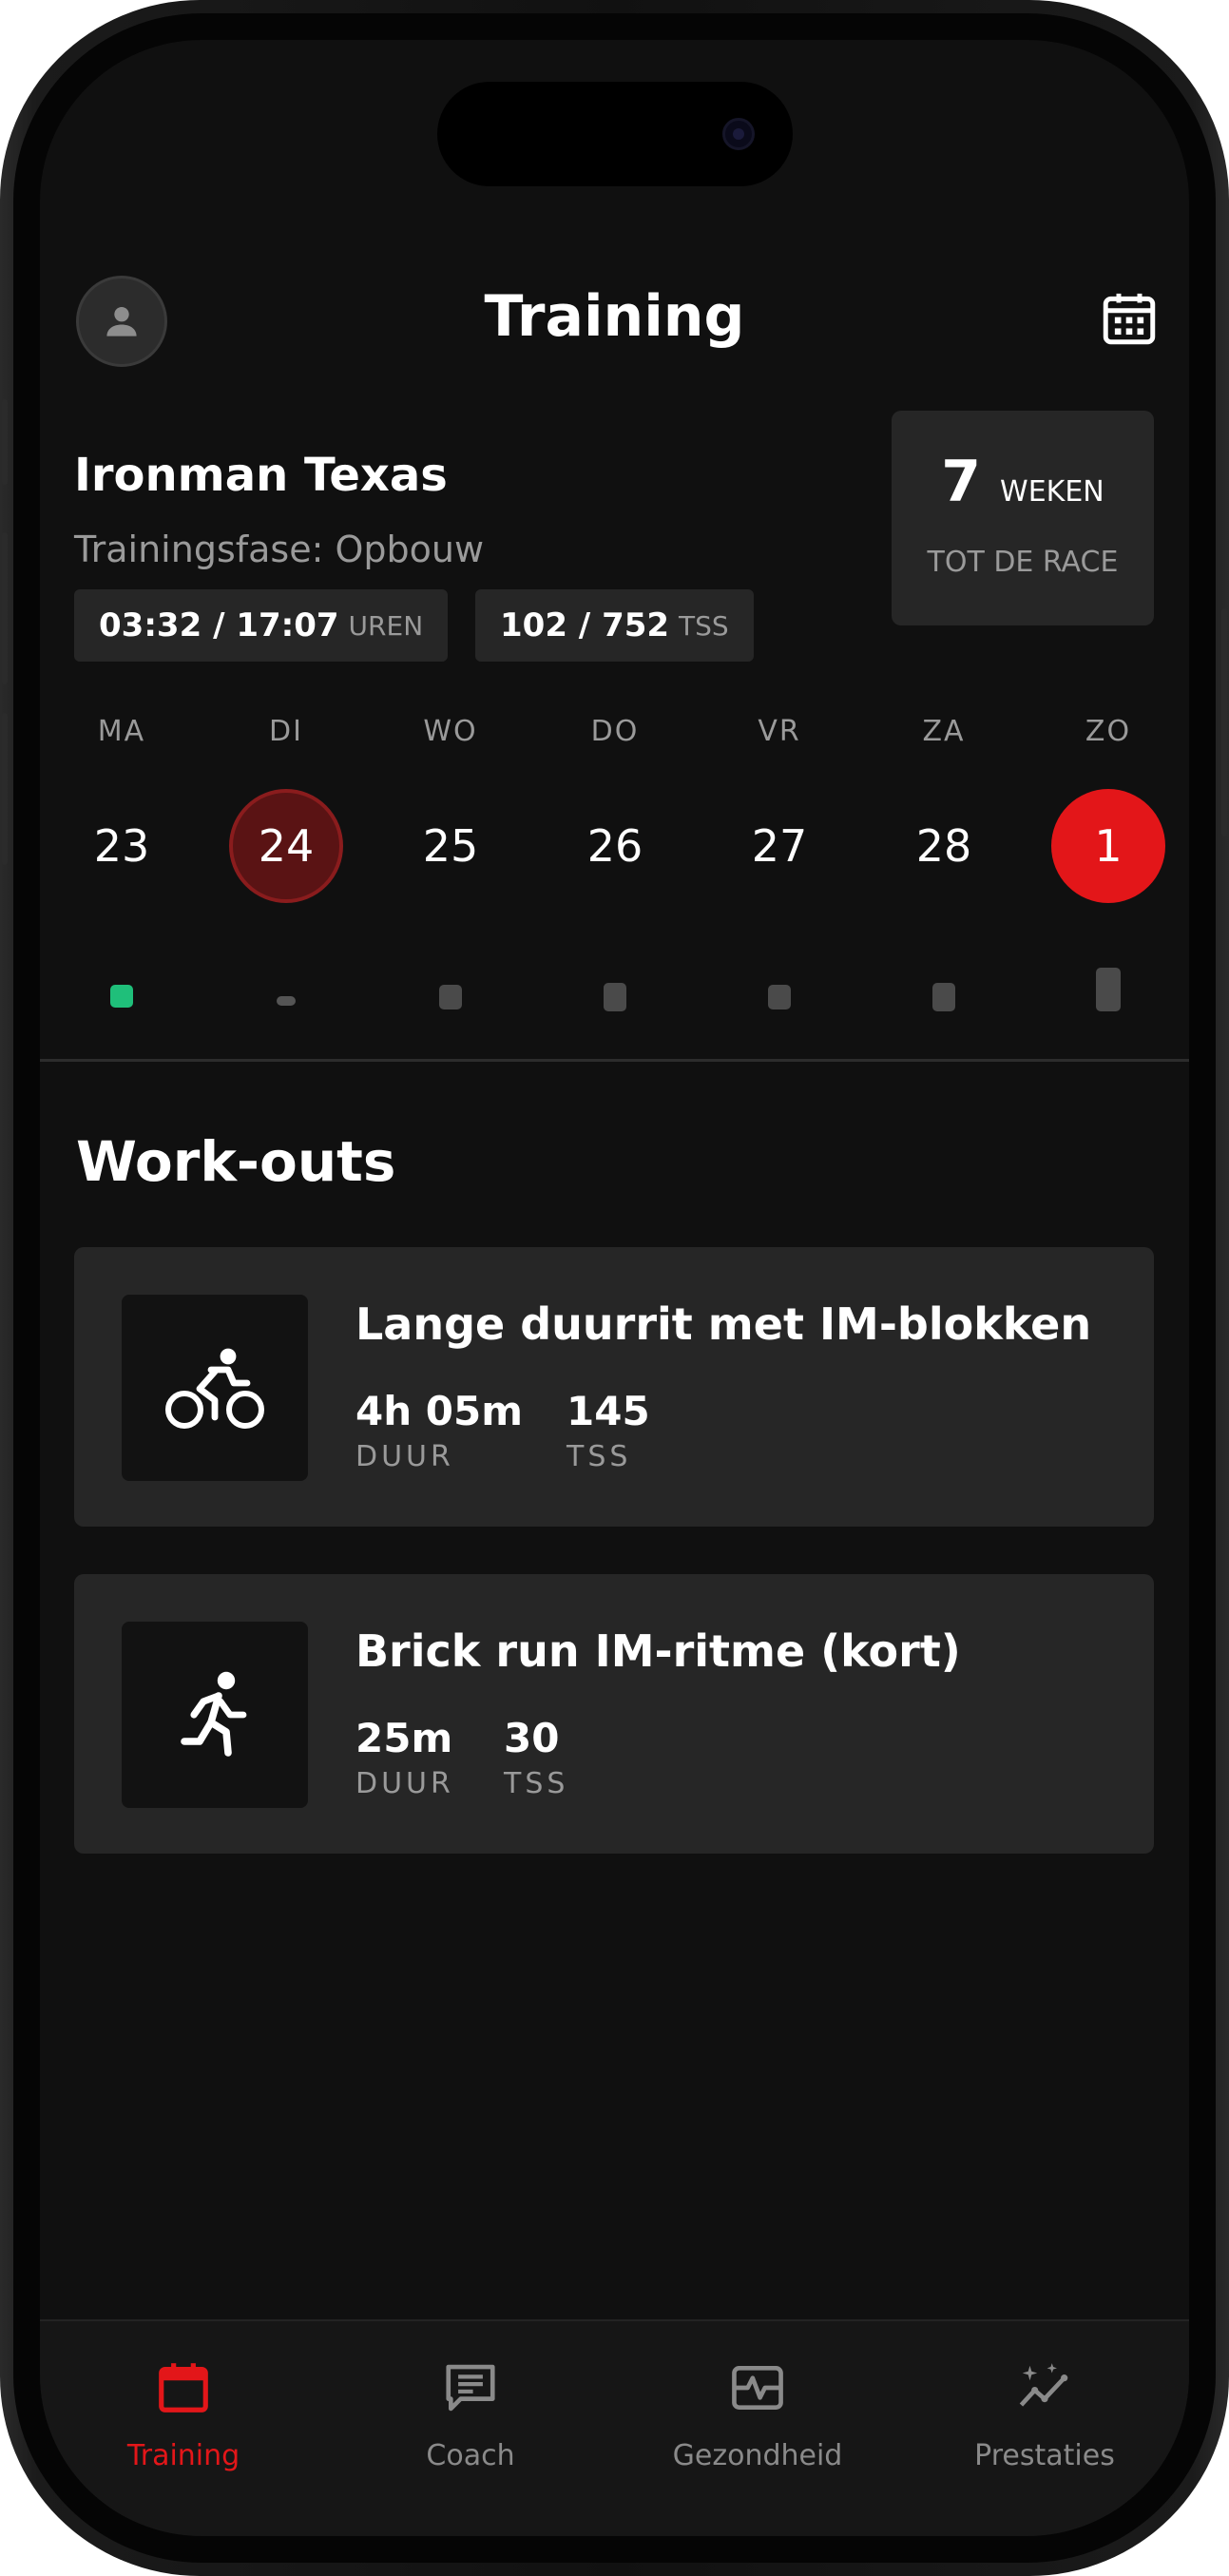 This screenshot has width=1229, height=2576. Describe the element at coordinates (738, 134) in the screenshot. I see `camera-icon` at that location.